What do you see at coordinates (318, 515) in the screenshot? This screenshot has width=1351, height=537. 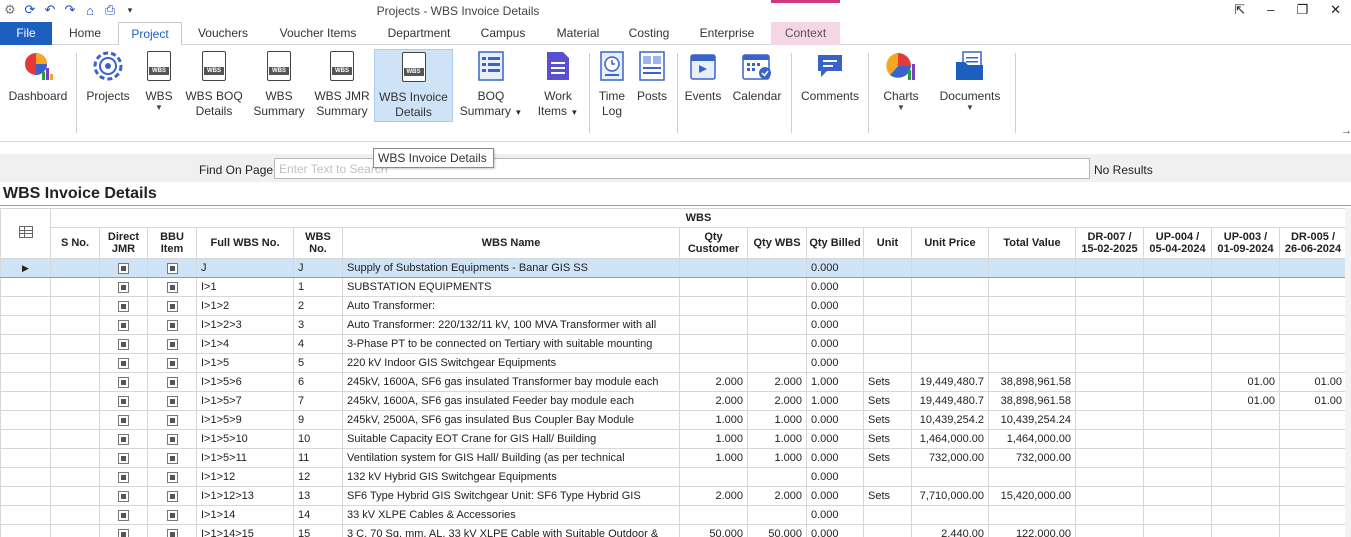 I see `wbs-no-cell: 14` at bounding box center [318, 515].